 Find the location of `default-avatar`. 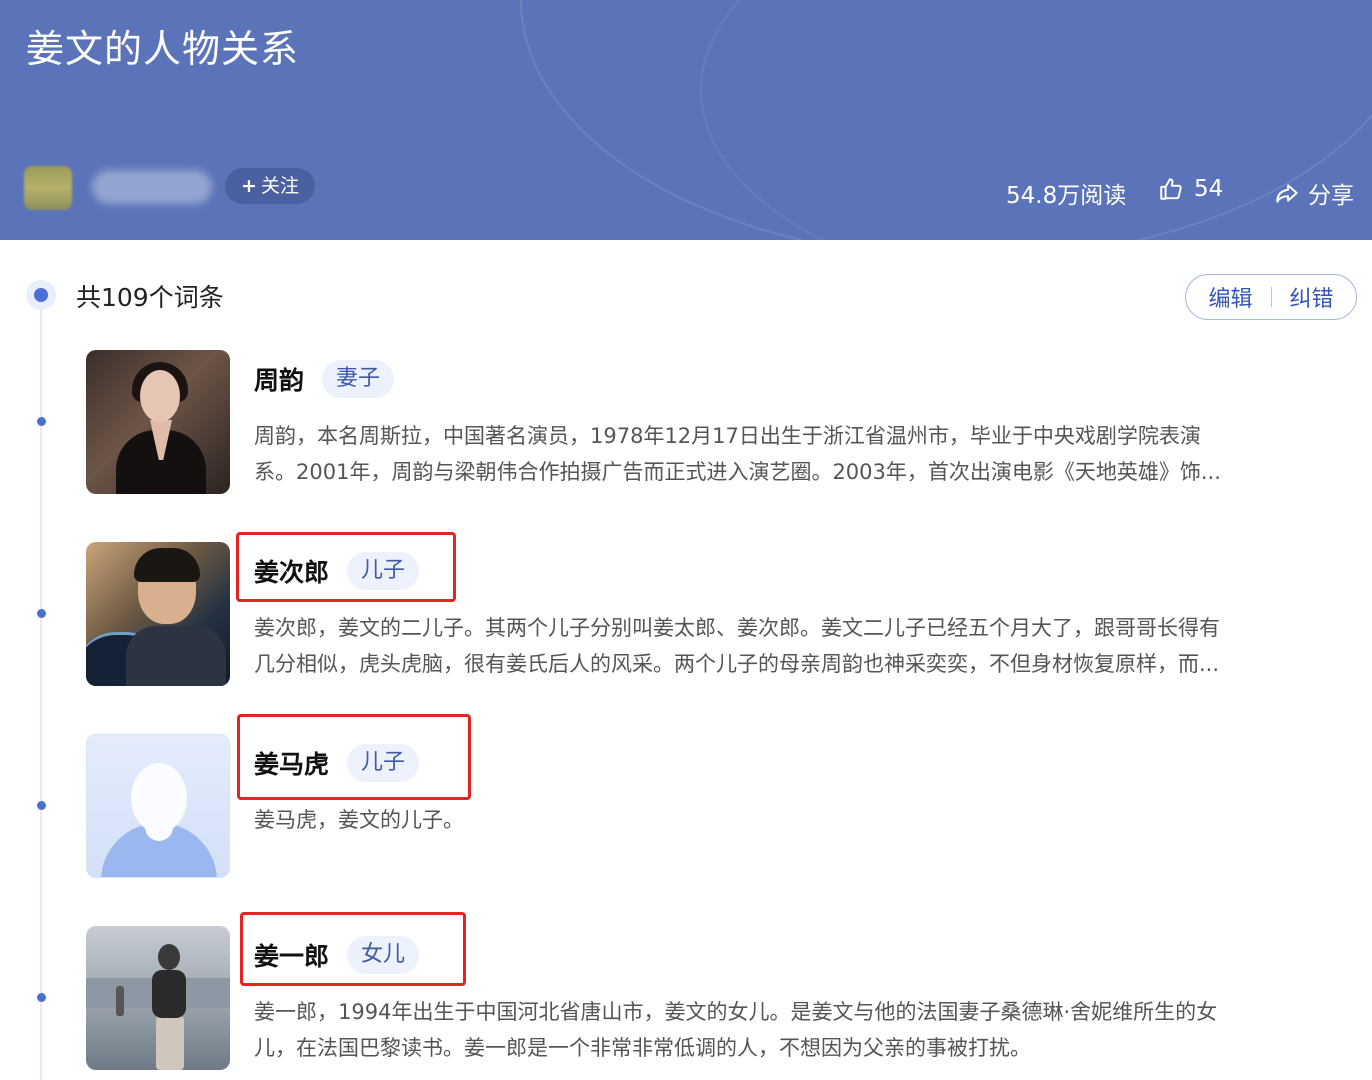

default-avatar is located at coordinates (158, 806).